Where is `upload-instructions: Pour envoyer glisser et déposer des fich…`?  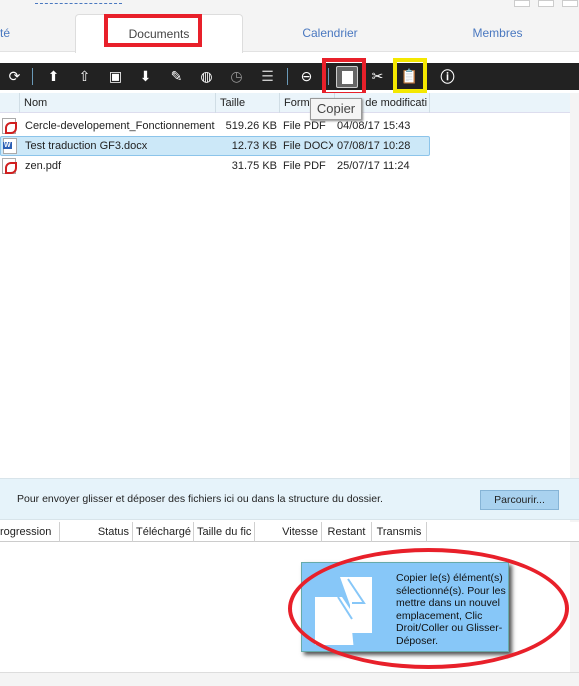 upload-instructions: Pour envoyer glisser et déposer des fich… is located at coordinates (200, 499).